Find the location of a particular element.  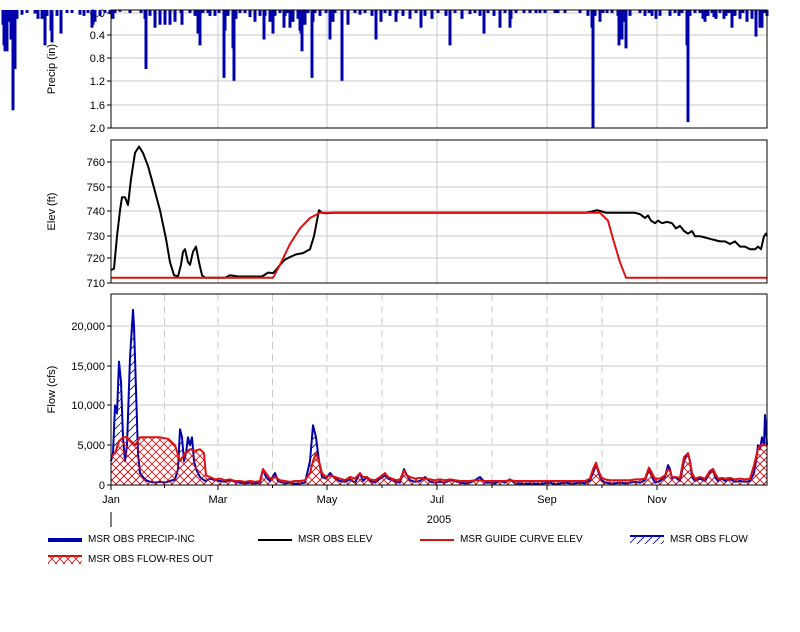

y-tick-label: 0 is located at coordinates (102, 486).